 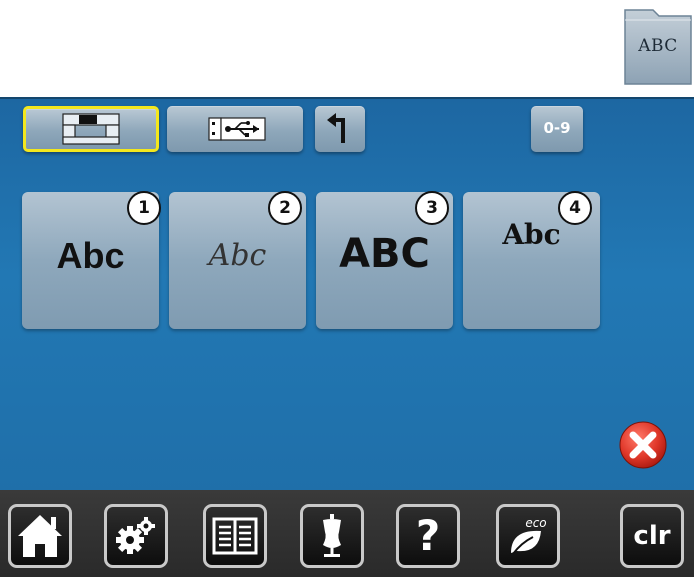 I want to click on dress-form-icon, so click(x=332, y=535).